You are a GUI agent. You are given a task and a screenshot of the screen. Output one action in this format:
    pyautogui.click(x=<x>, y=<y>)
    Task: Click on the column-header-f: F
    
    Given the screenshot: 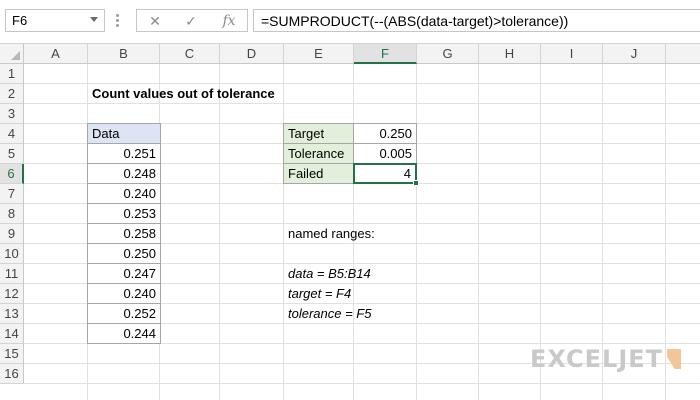 What is the action you would take?
    pyautogui.click(x=385, y=54)
    